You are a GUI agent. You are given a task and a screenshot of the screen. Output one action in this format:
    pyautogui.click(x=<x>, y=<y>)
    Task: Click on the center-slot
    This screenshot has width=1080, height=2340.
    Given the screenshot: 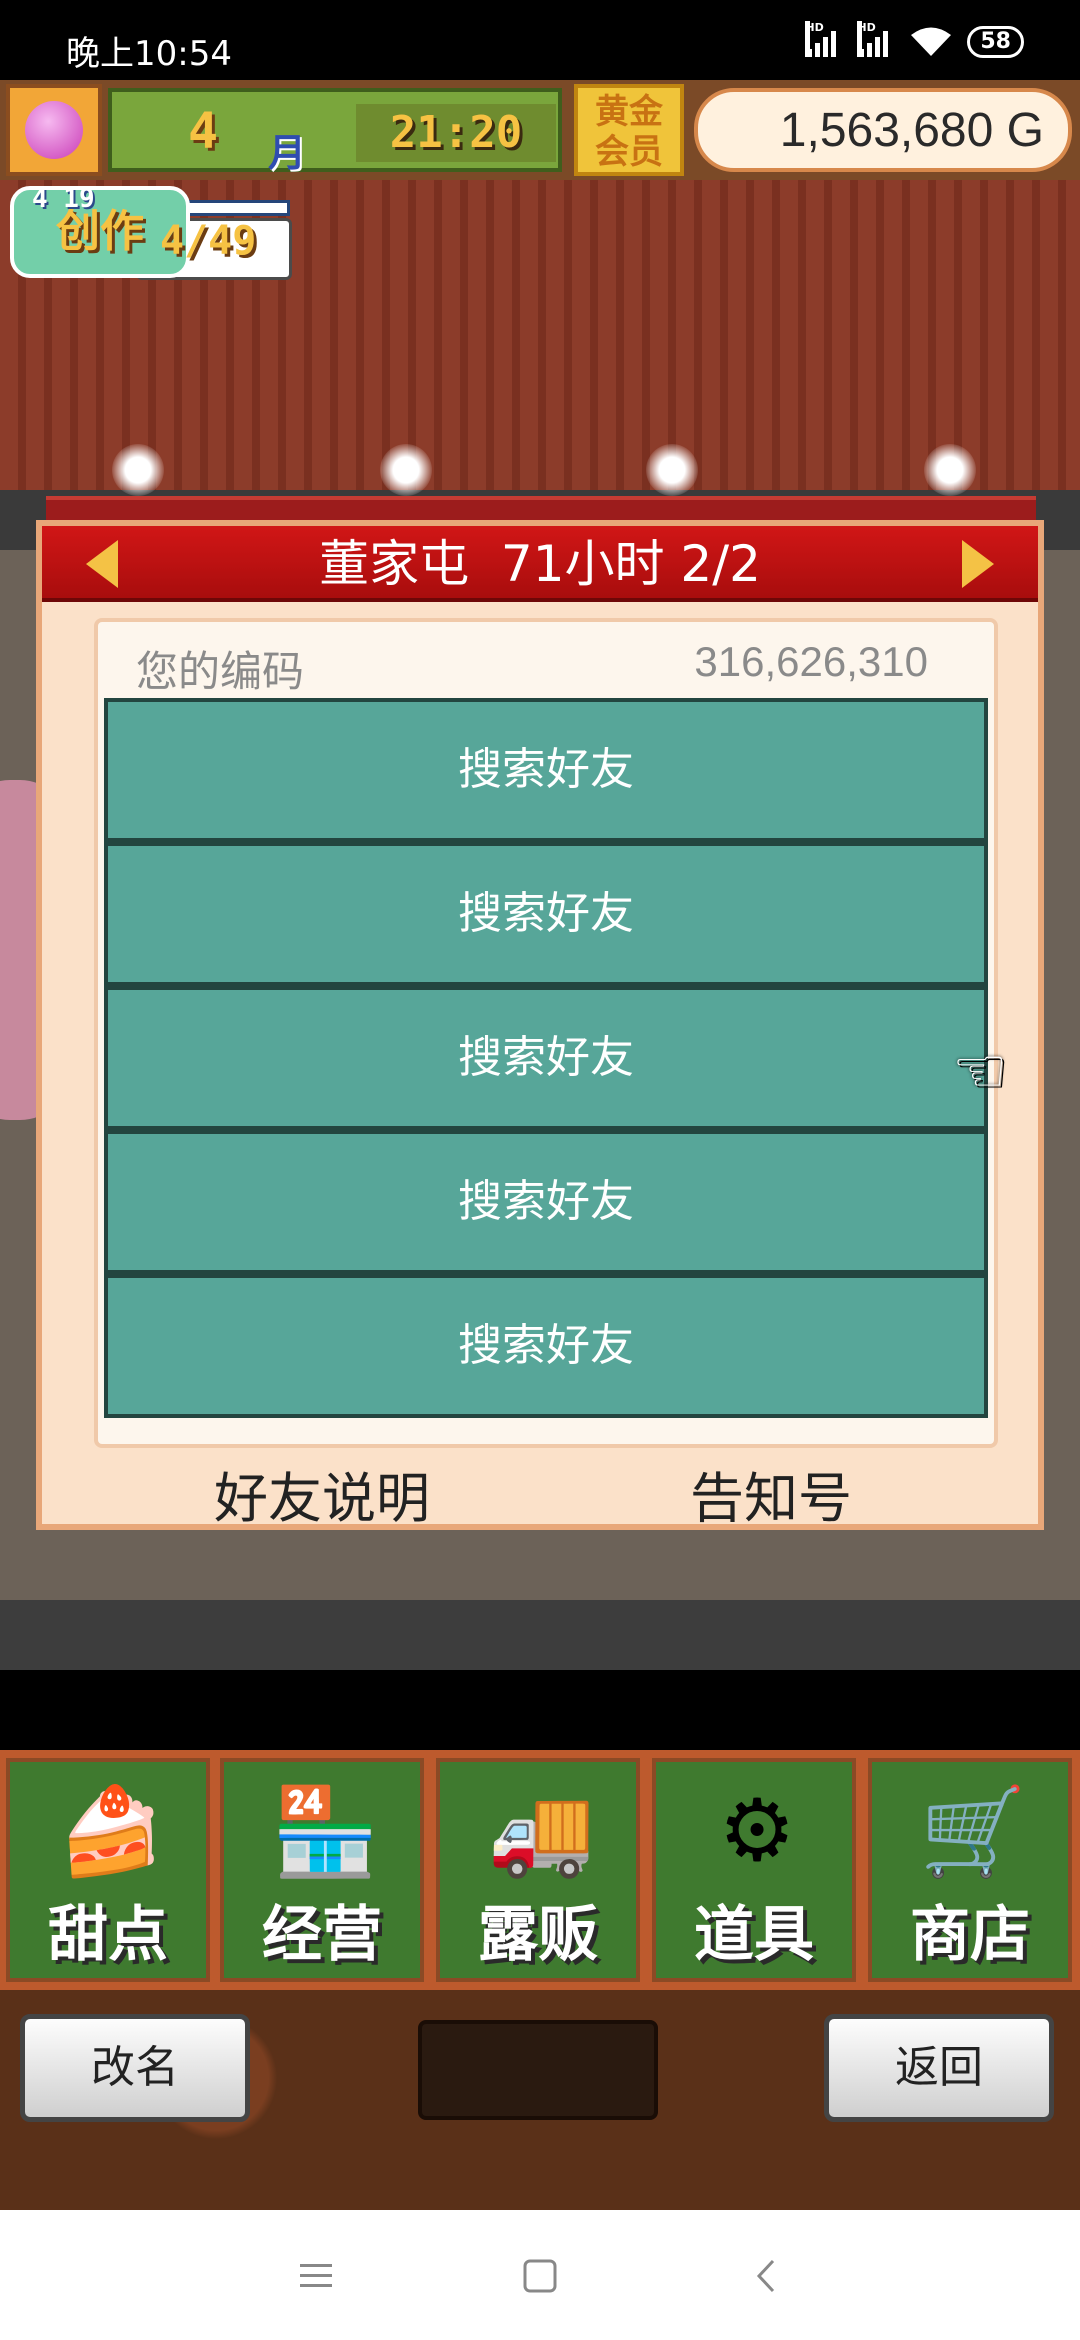 What is the action you would take?
    pyautogui.click(x=538, y=2070)
    